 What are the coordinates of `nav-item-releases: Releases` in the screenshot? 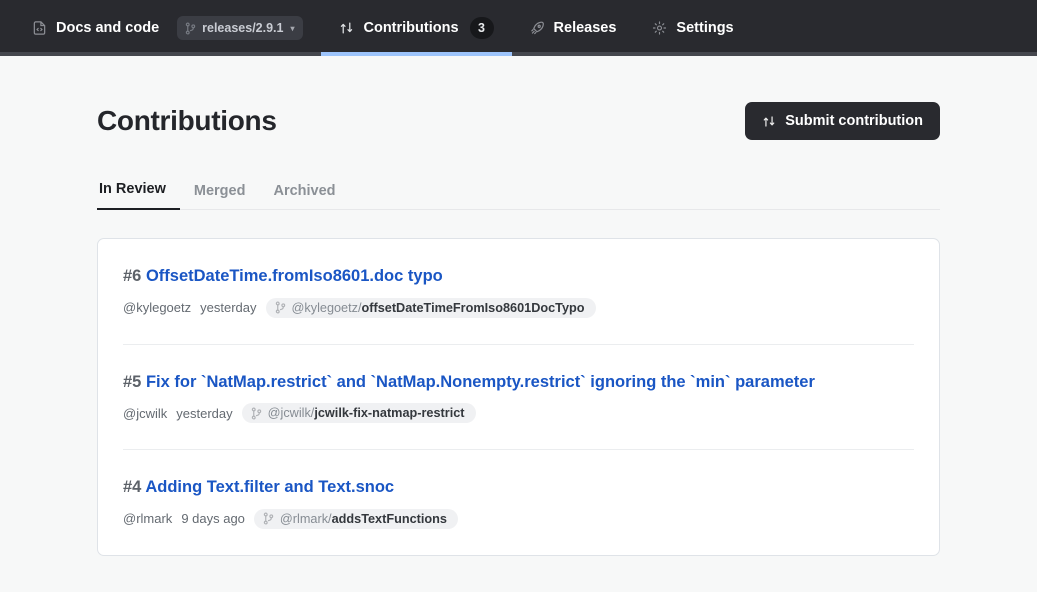 It's located at (573, 28).